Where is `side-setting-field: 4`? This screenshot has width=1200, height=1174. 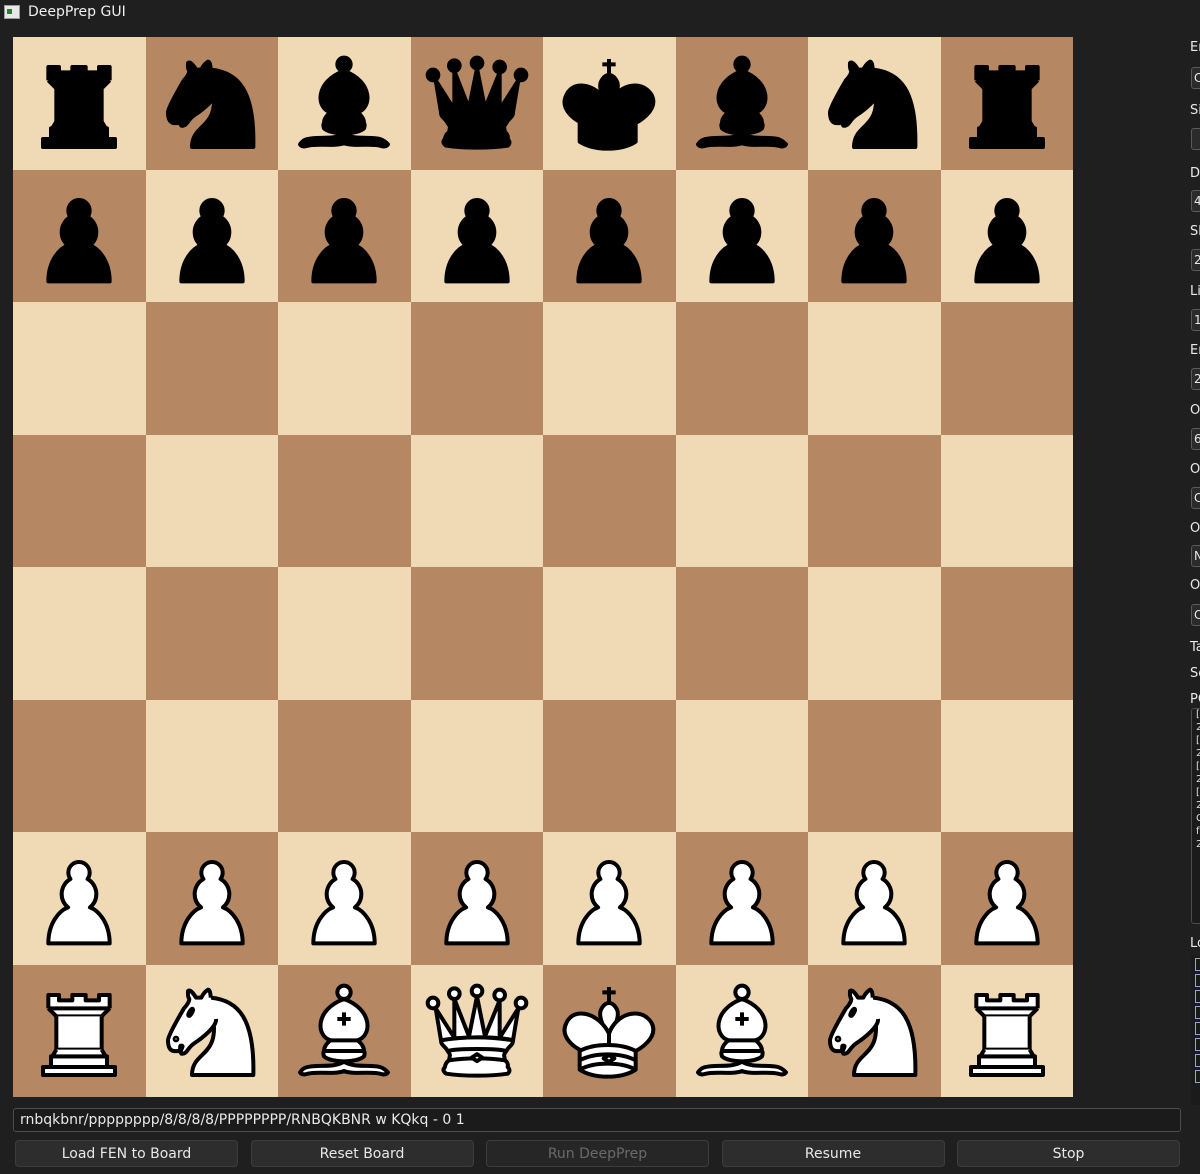
side-setting-field: 4 is located at coordinates (1195, 201).